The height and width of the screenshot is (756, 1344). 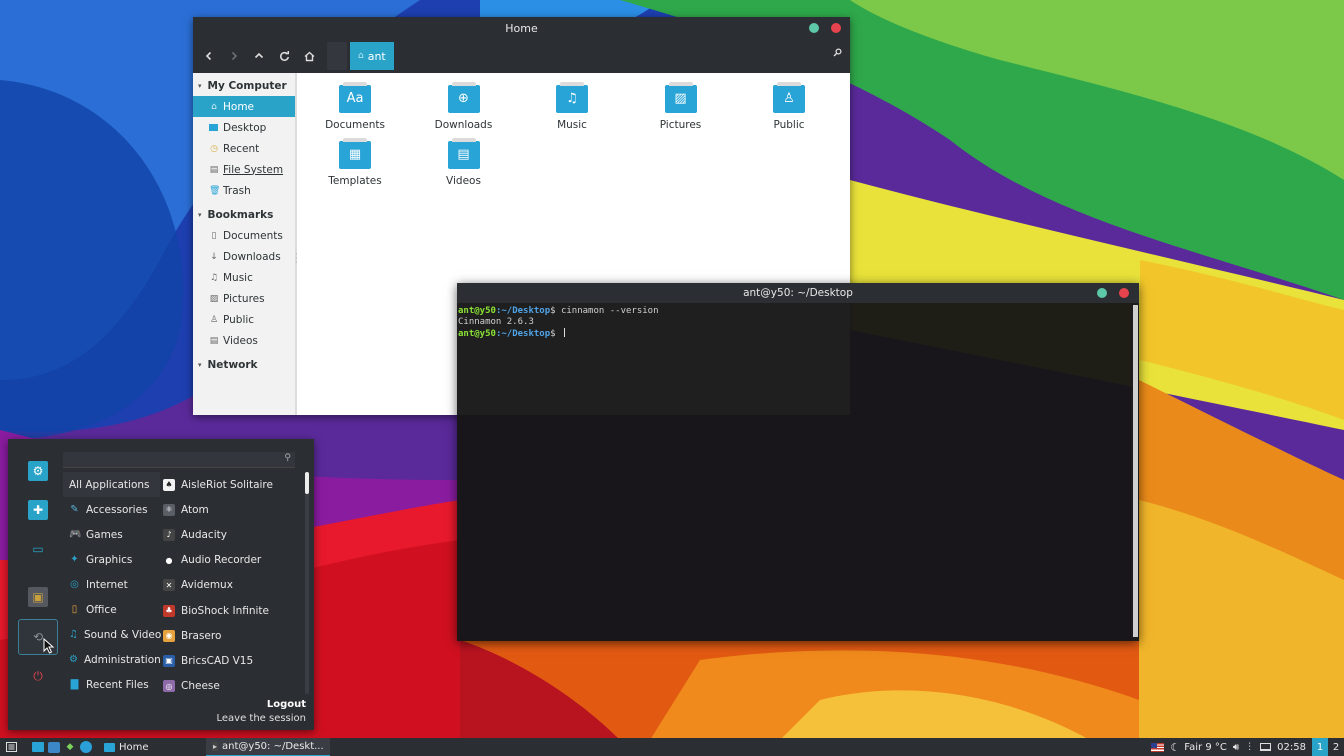 What do you see at coordinates (372, 56) in the screenshot?
I see `breadcrumb-home: ⌂ ant` at bounding box center [372, 56].